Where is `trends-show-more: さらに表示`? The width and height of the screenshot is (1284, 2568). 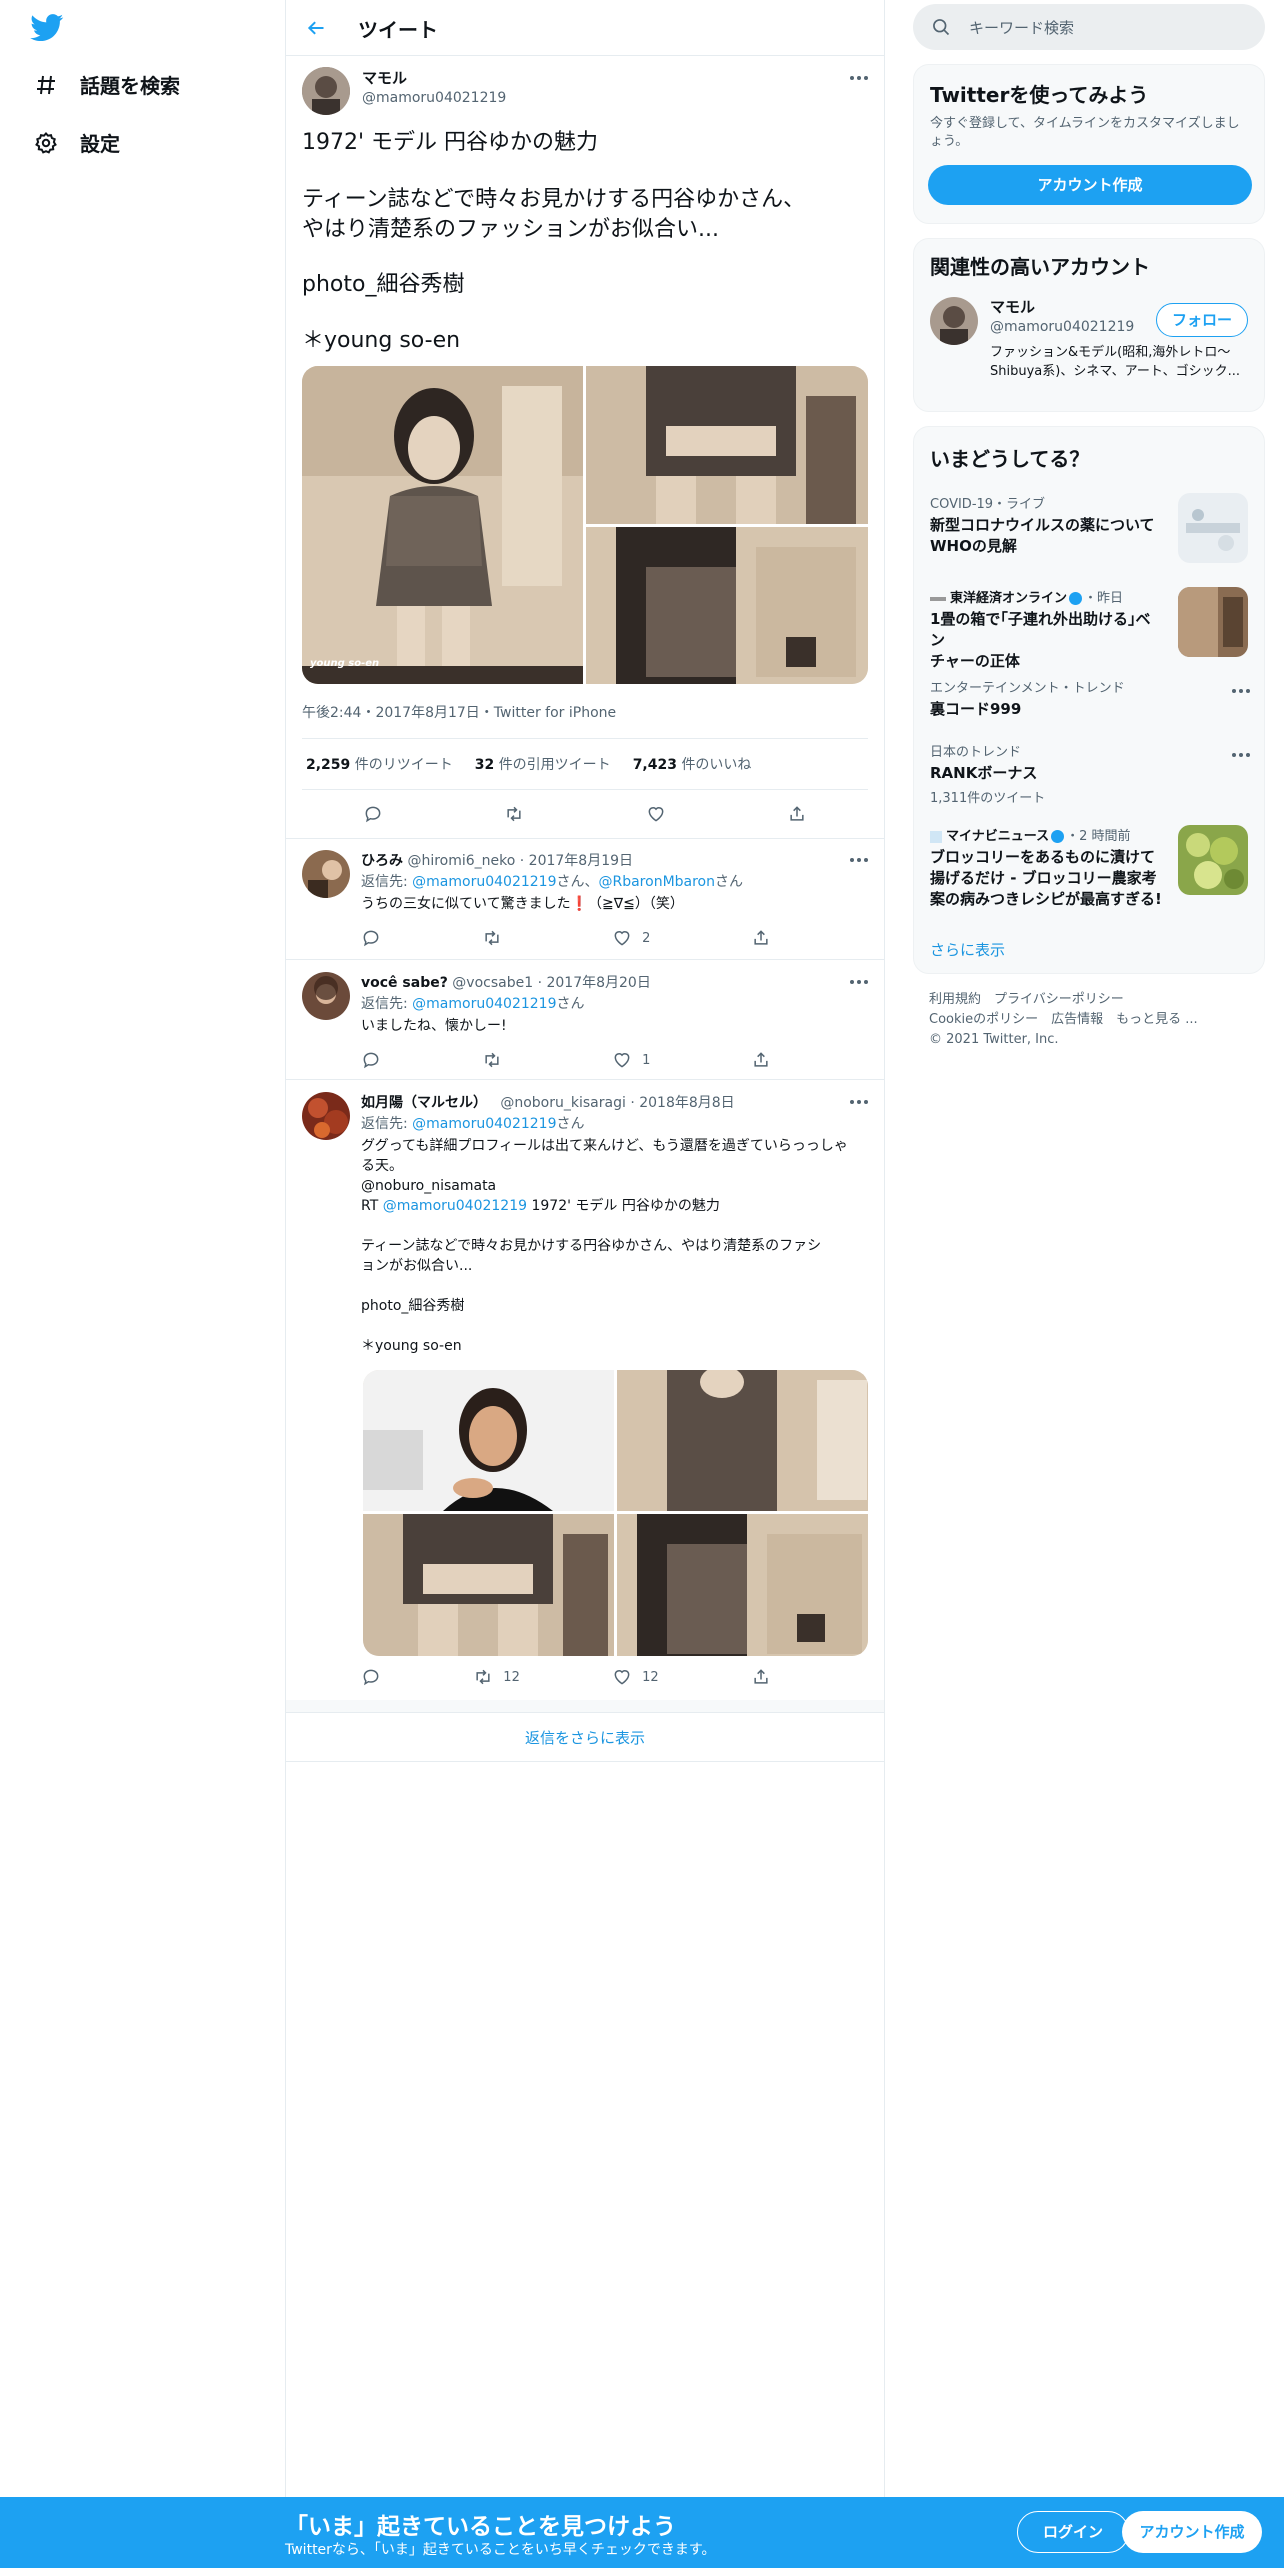 trends-show-more: さらに表示 is located at coordinates (967, 949).